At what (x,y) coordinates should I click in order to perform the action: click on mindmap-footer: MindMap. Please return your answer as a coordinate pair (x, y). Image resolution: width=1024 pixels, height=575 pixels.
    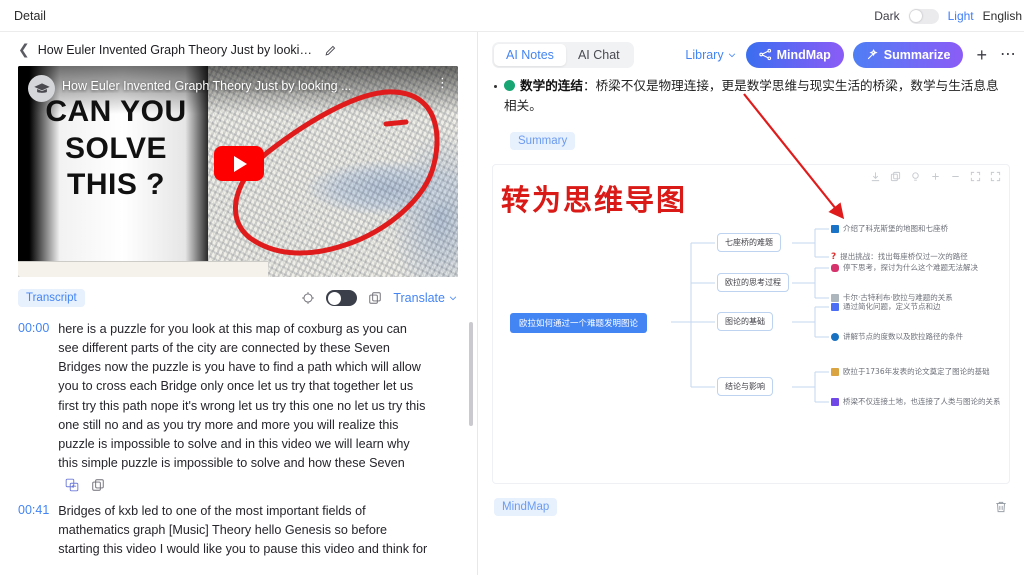
    Looking at the image, I should click on (751, 507).